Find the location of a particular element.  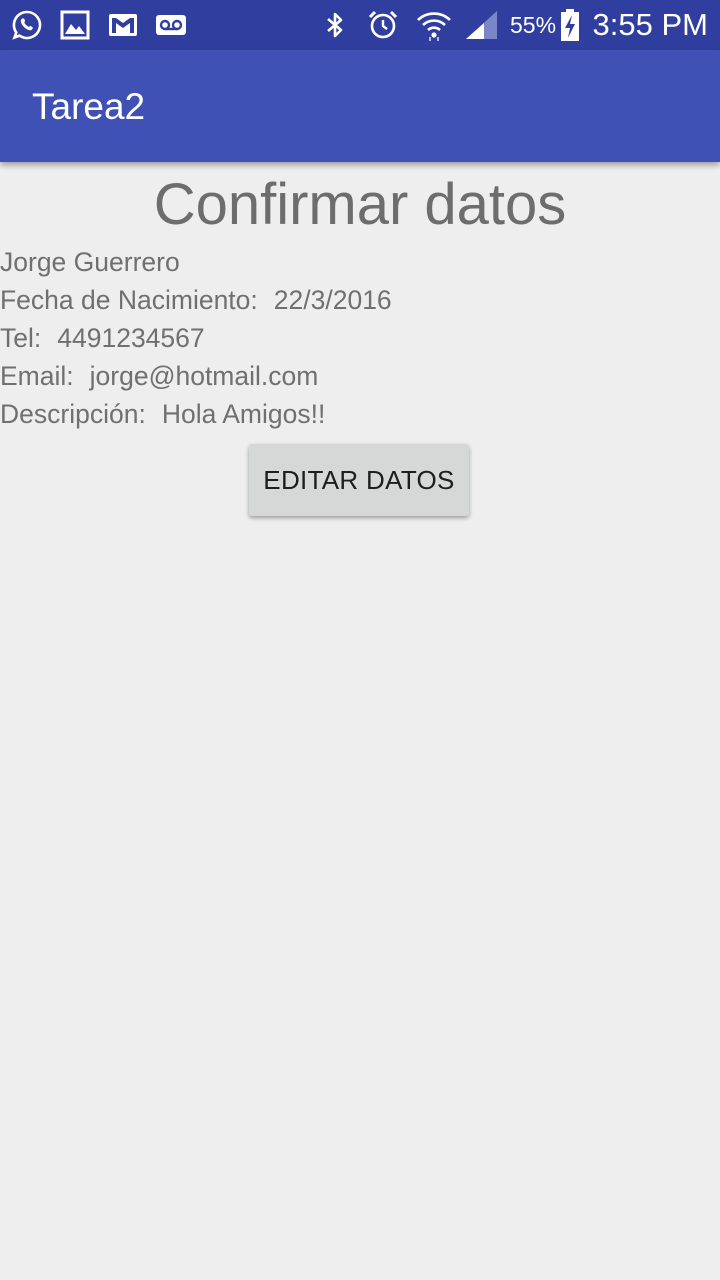

phone-row: Tel: 4491234567 is located at coordinates (102, 338).